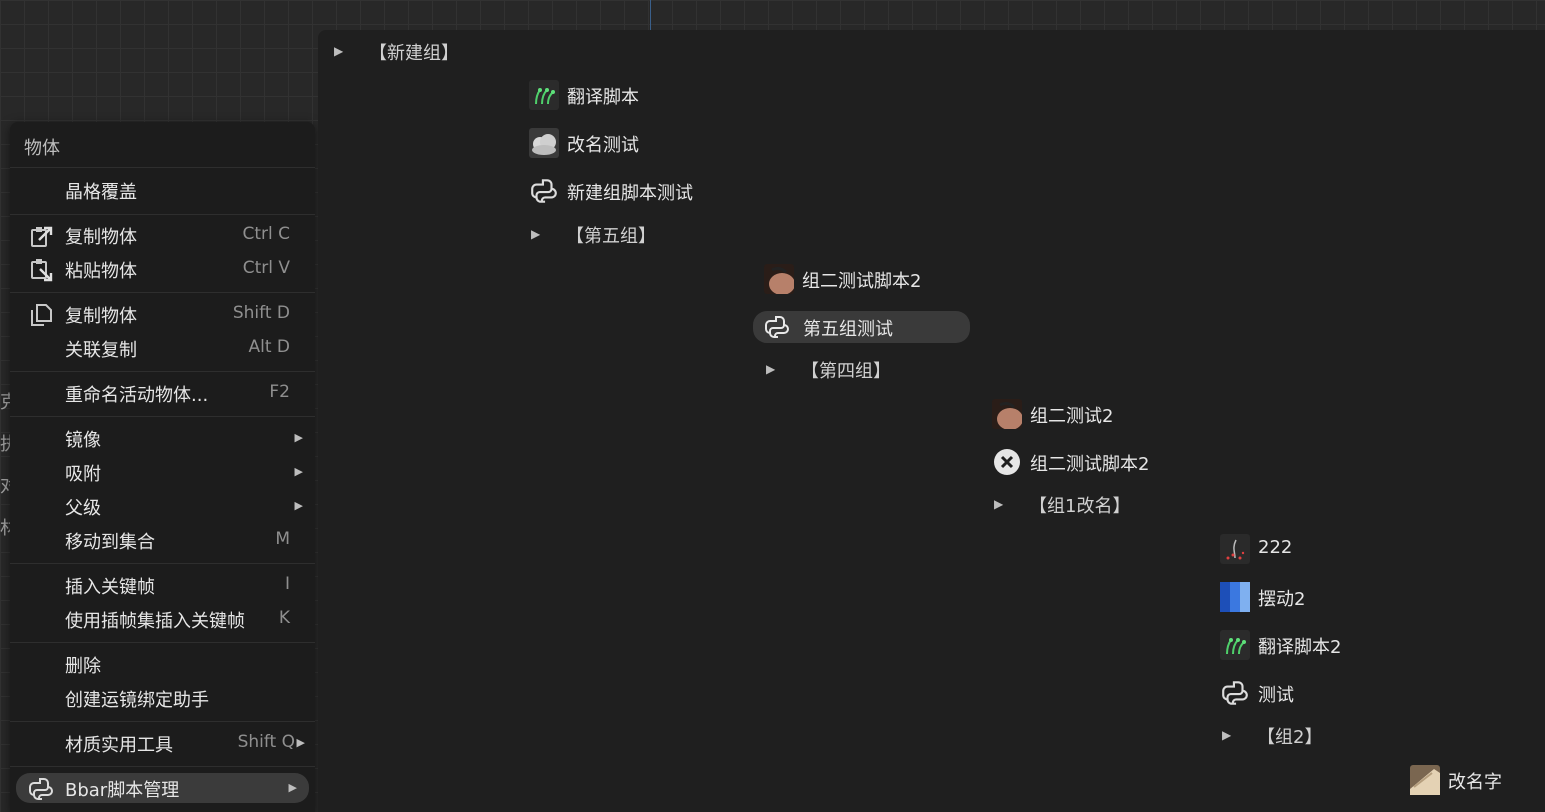 This screenshot has width=1545, height=812. I want to click on menu-item-label: 创建运镜绑定助手, so click(137, 700).